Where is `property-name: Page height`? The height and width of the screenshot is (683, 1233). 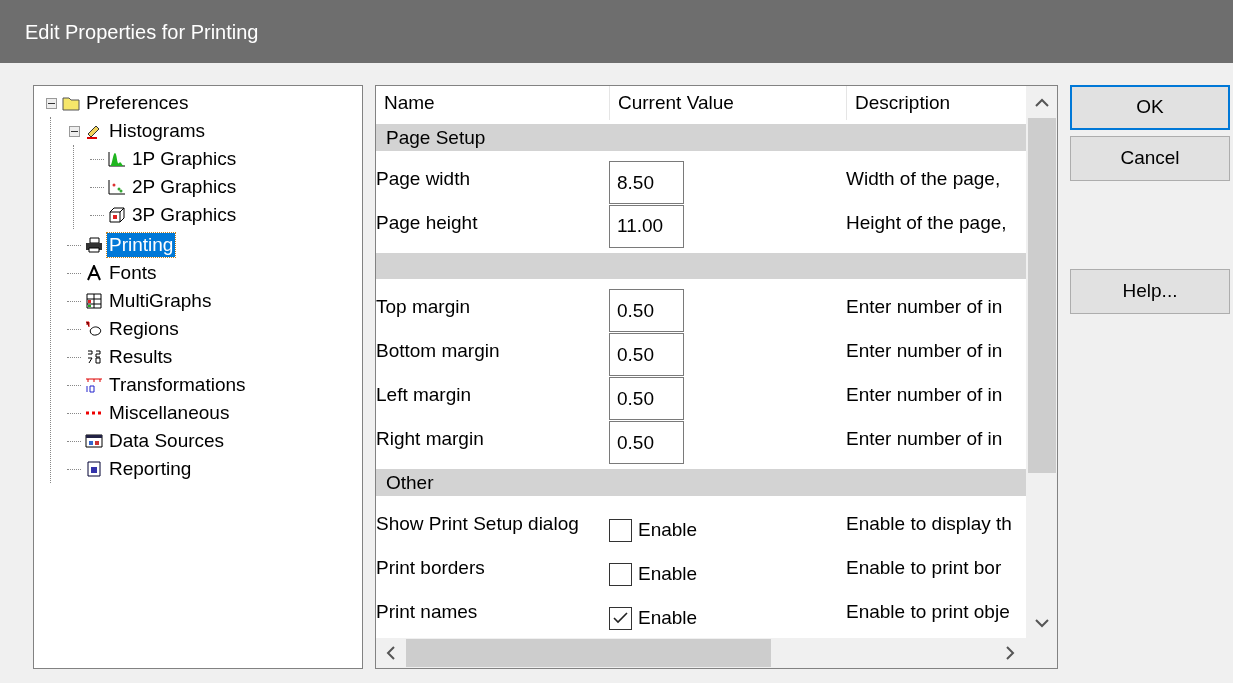 property-name: Page height is located at coordinates (427, 222).